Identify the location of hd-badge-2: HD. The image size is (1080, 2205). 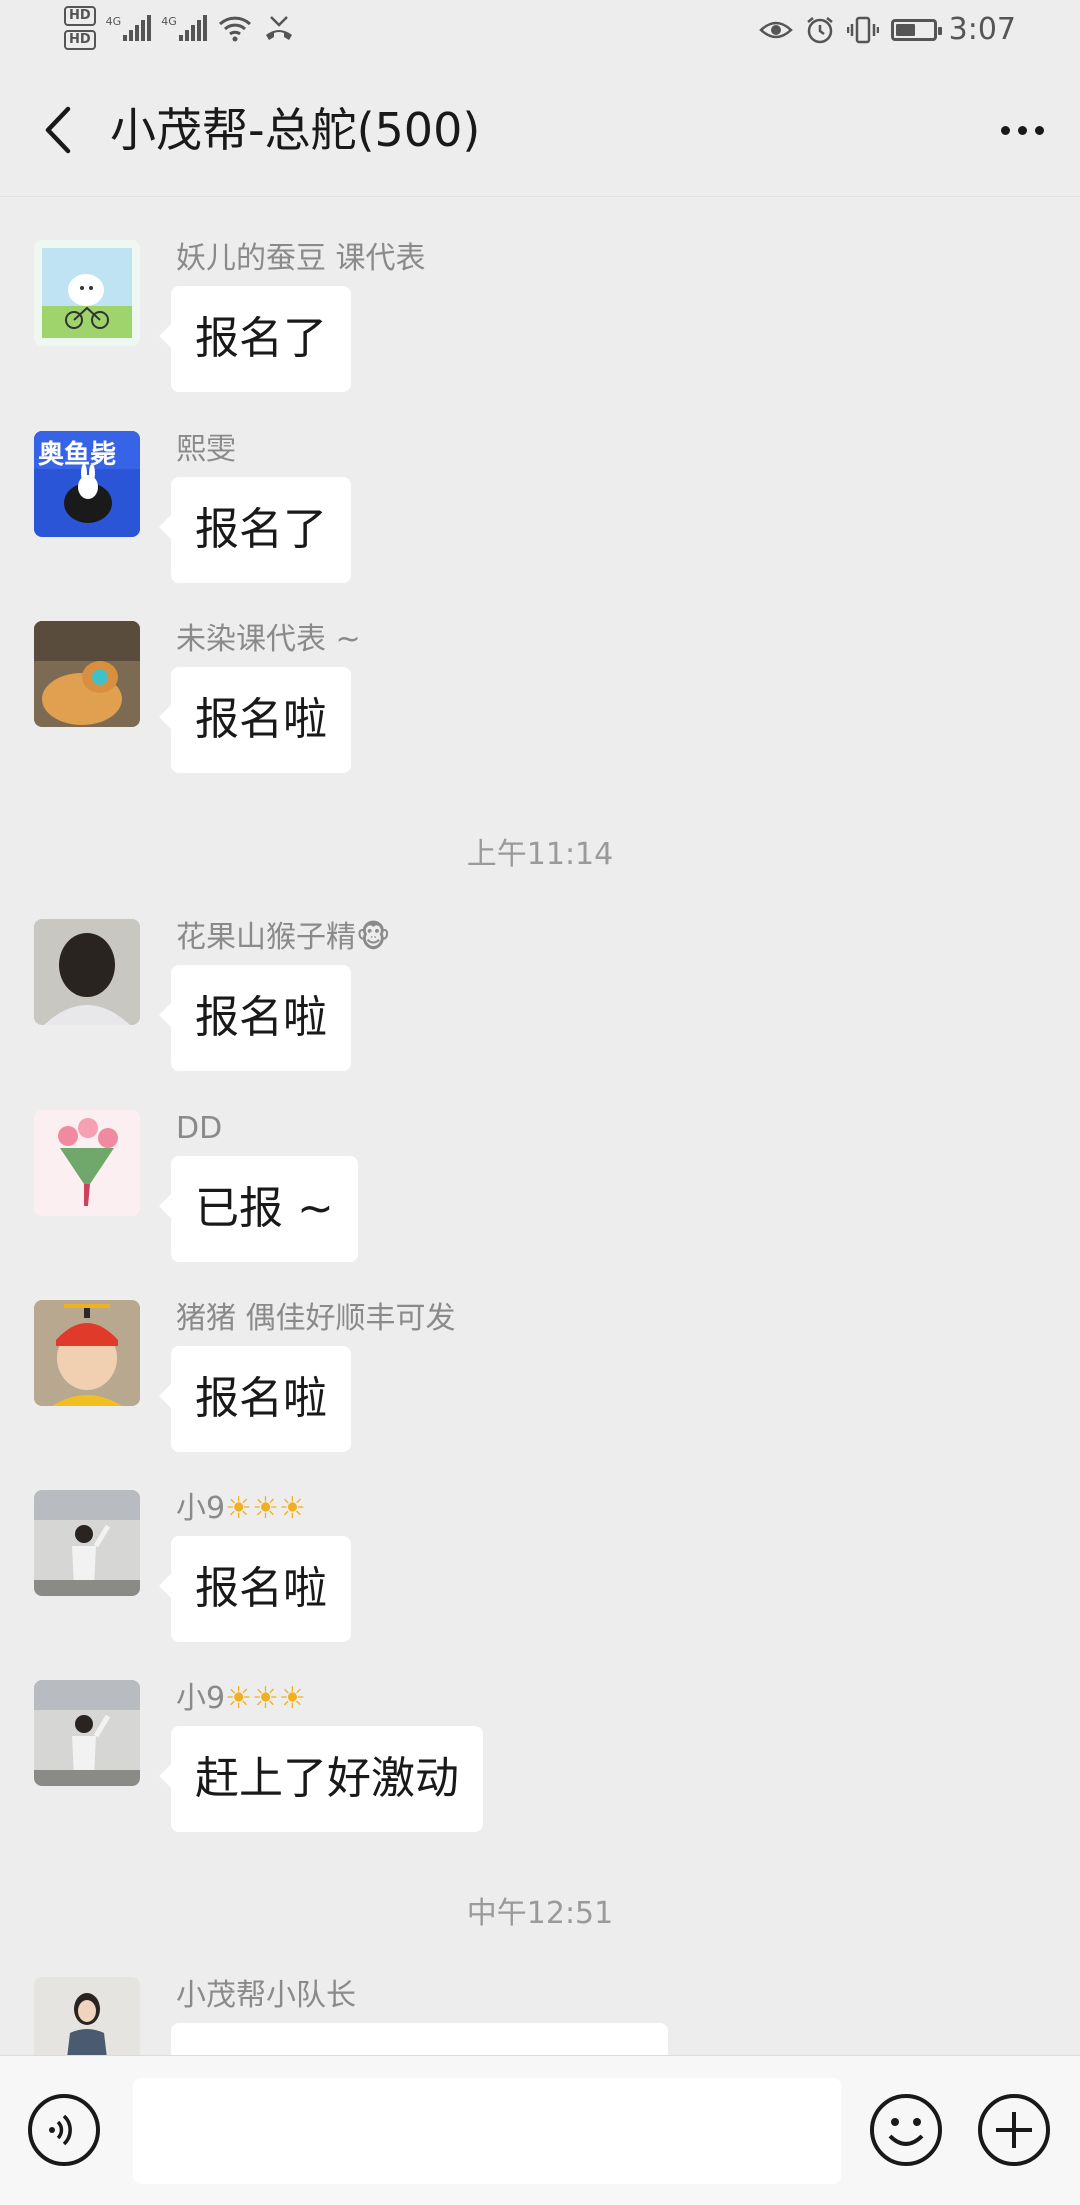
(80, 40).